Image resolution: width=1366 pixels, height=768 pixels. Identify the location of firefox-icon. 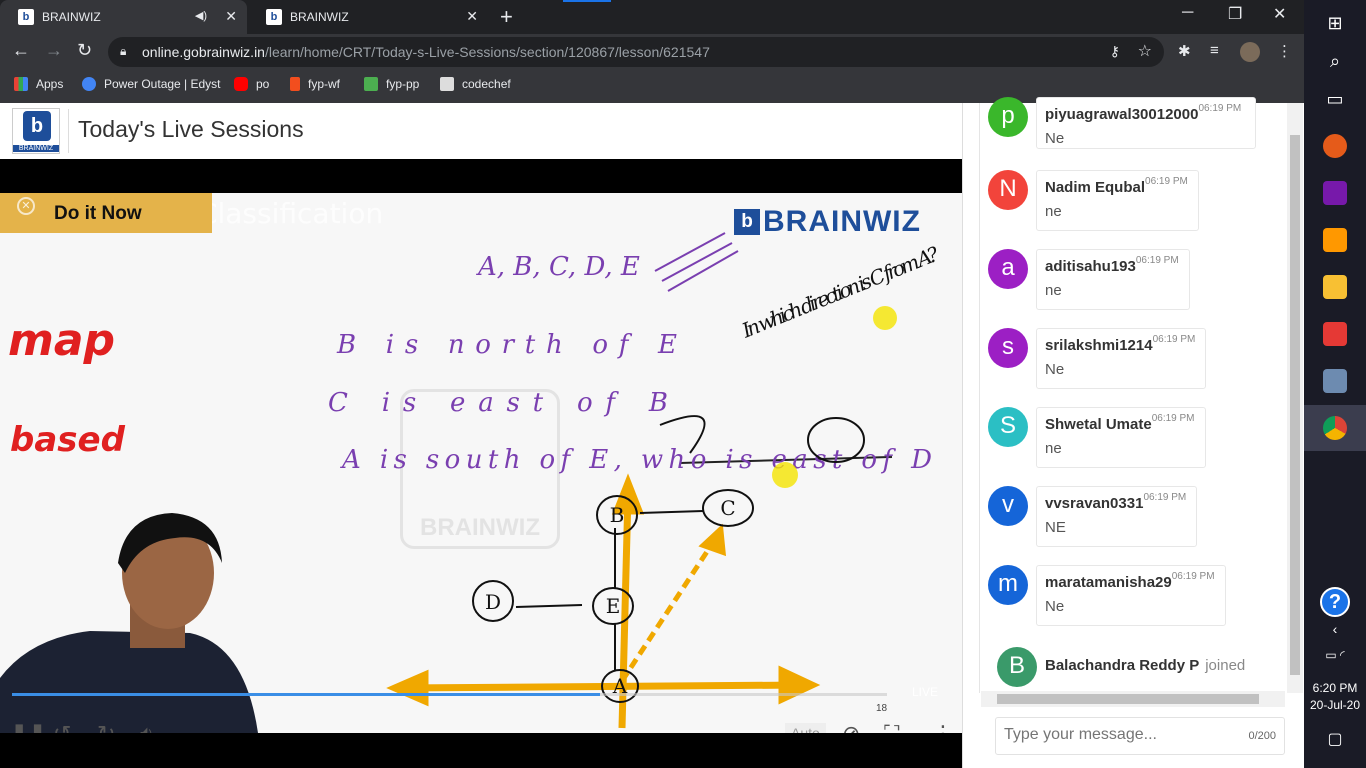
(1335, 146).